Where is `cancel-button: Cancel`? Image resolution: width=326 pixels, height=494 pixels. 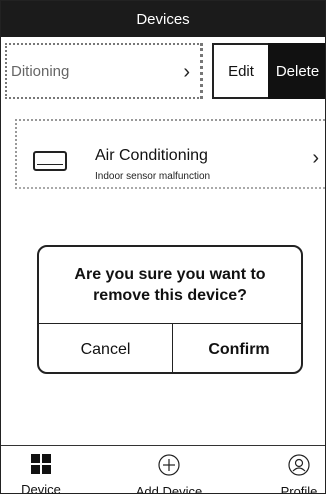 cancel-button: Cancel is located at coordinates (105, 348).